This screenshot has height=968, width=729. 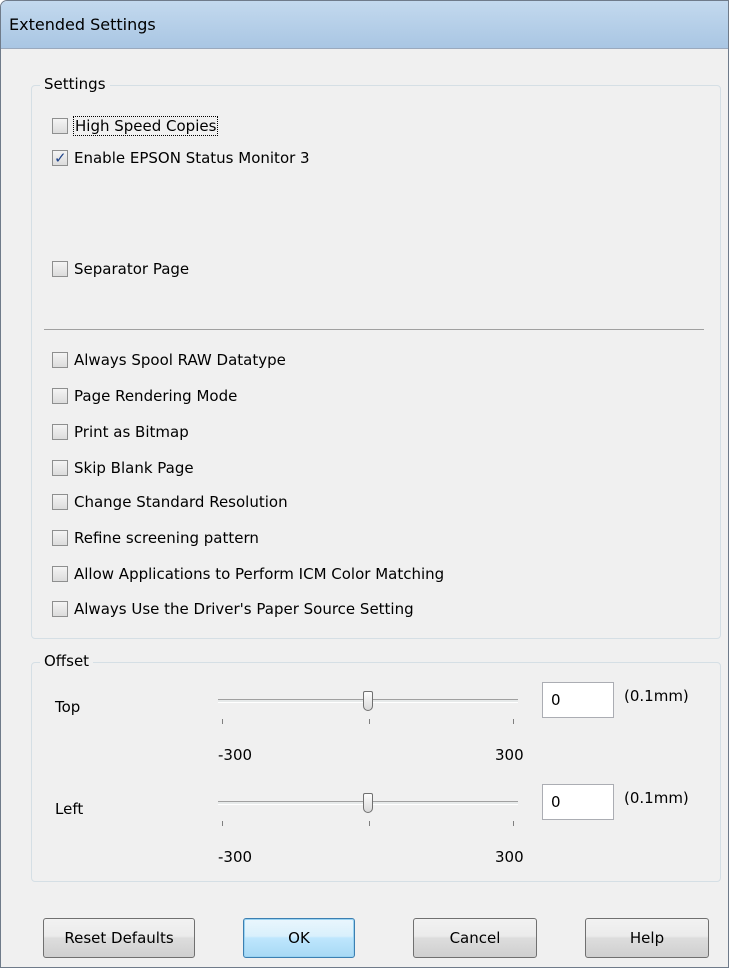 I want to click on checkbox-label: Page Rendering Mode, so click(x=156, y=396).